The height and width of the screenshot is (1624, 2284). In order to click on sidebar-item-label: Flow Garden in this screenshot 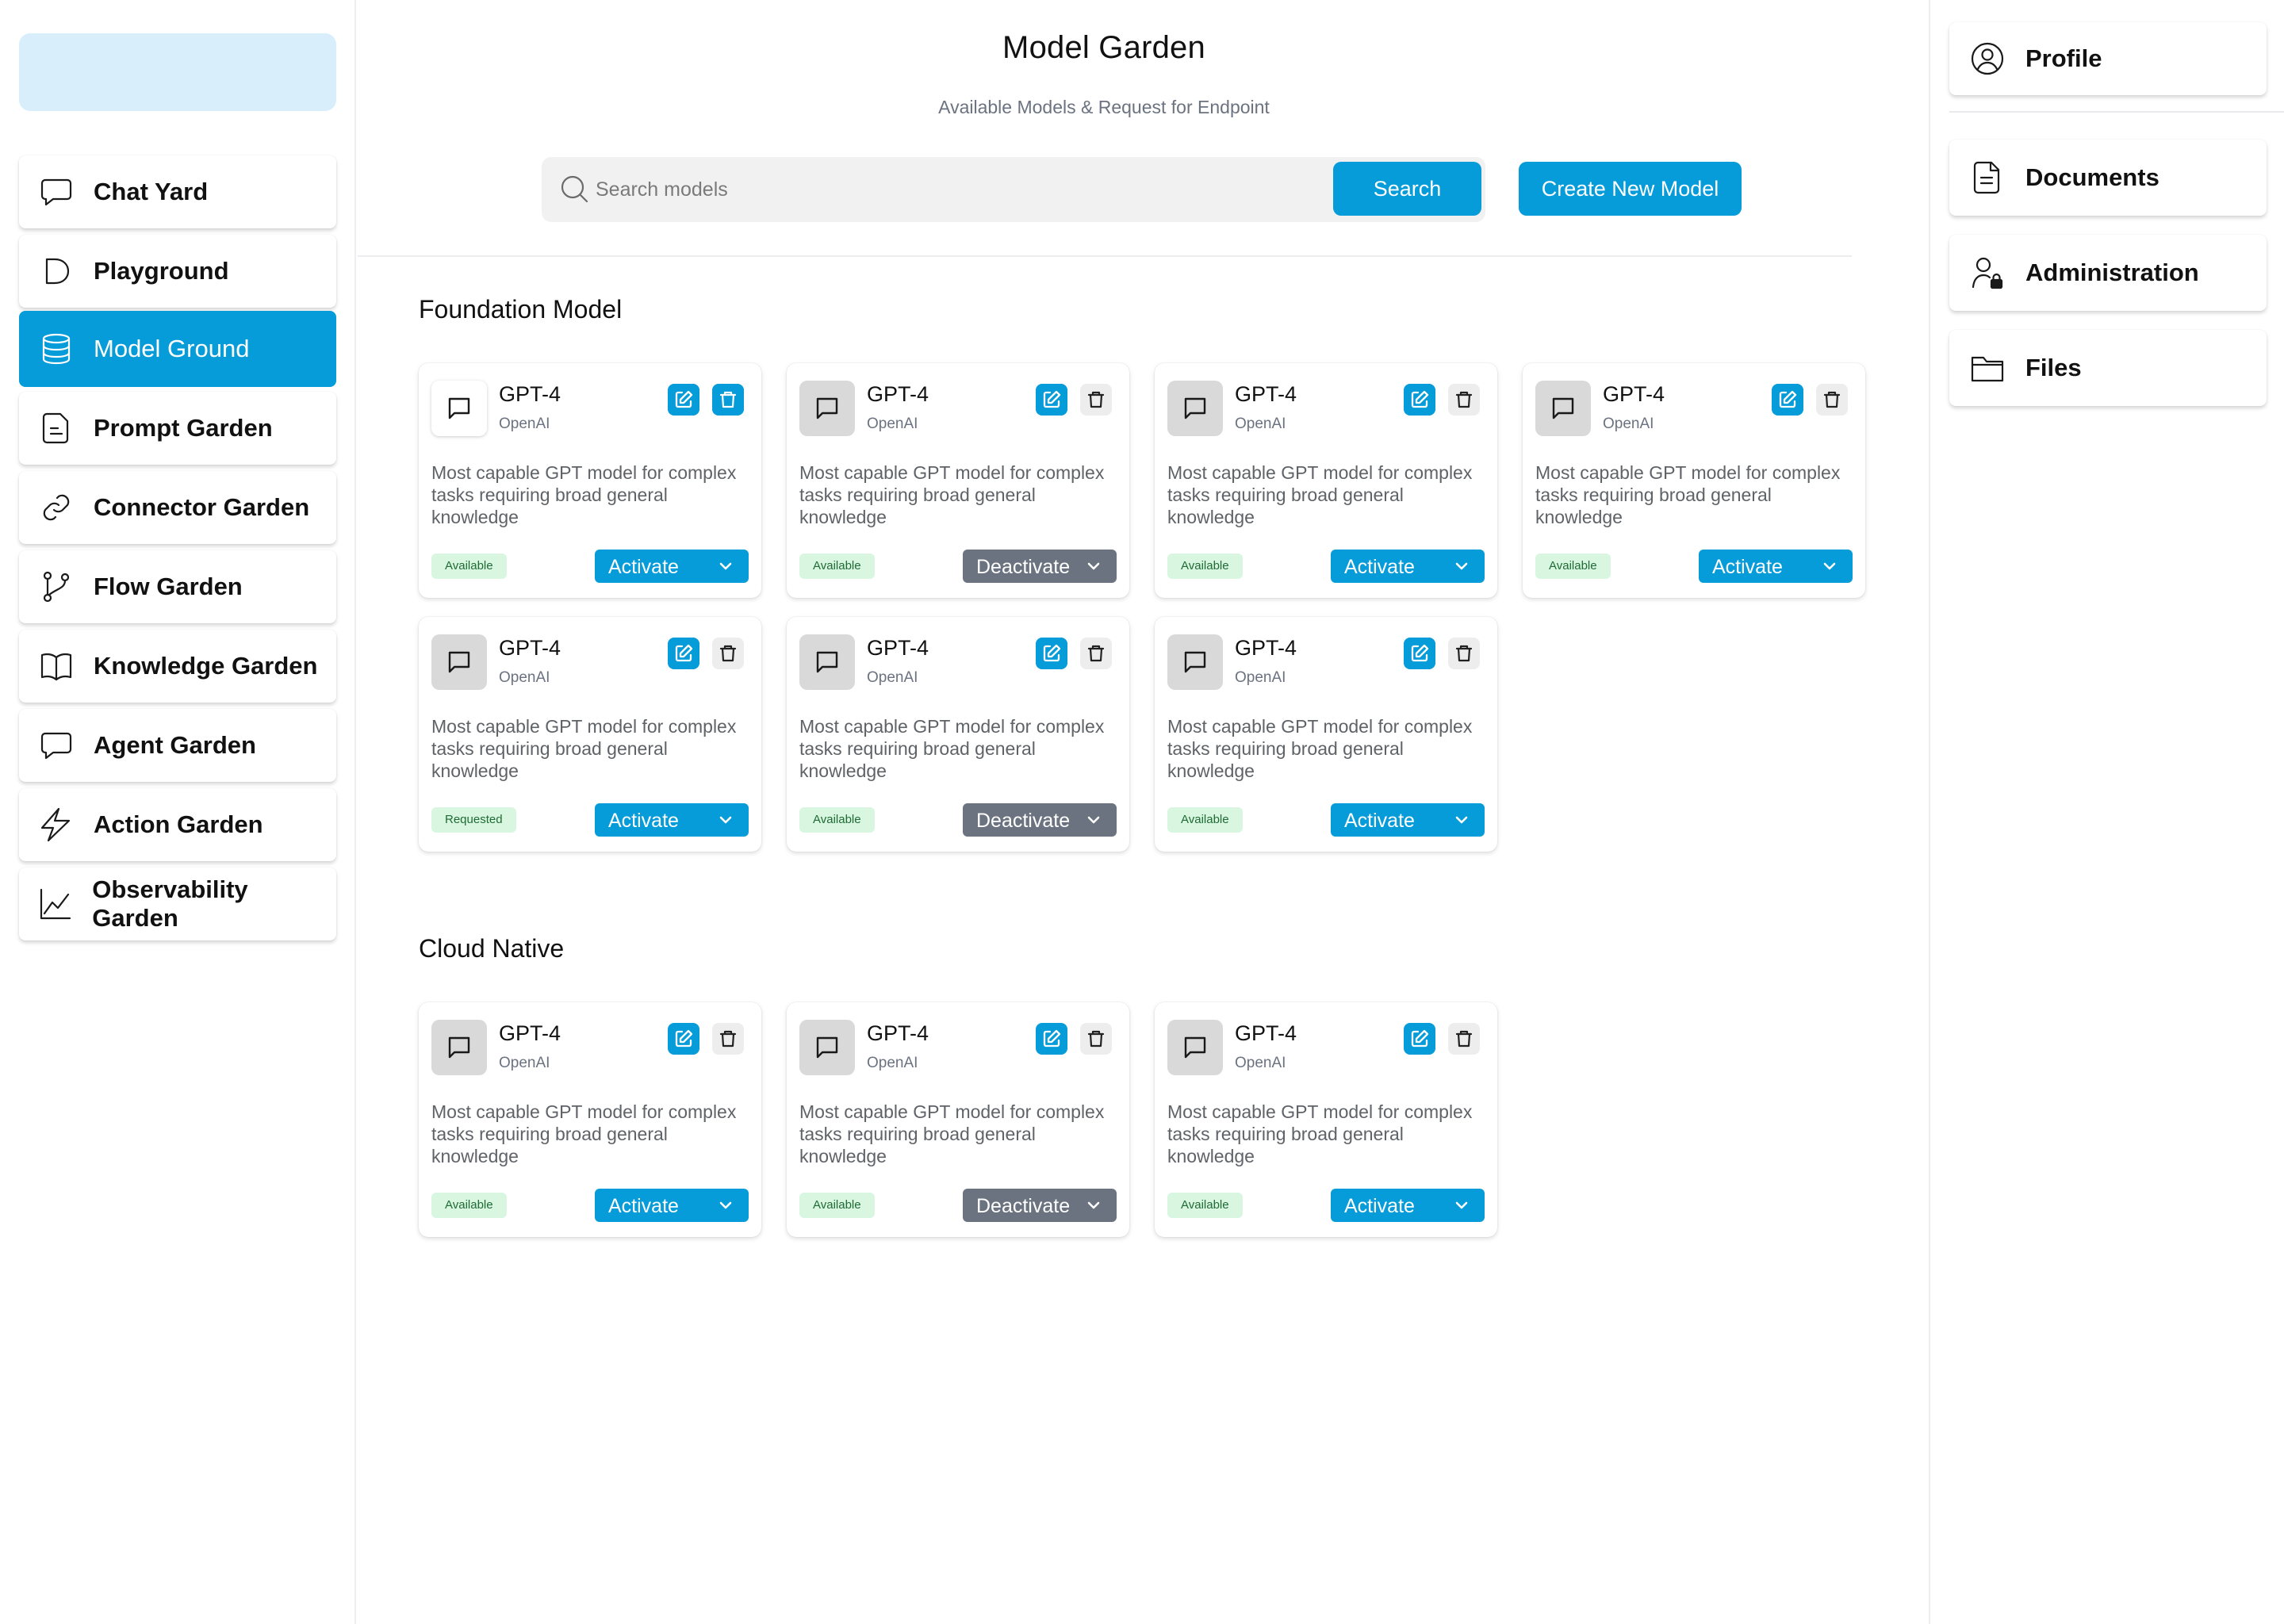, I will do `click(168, 586)`.